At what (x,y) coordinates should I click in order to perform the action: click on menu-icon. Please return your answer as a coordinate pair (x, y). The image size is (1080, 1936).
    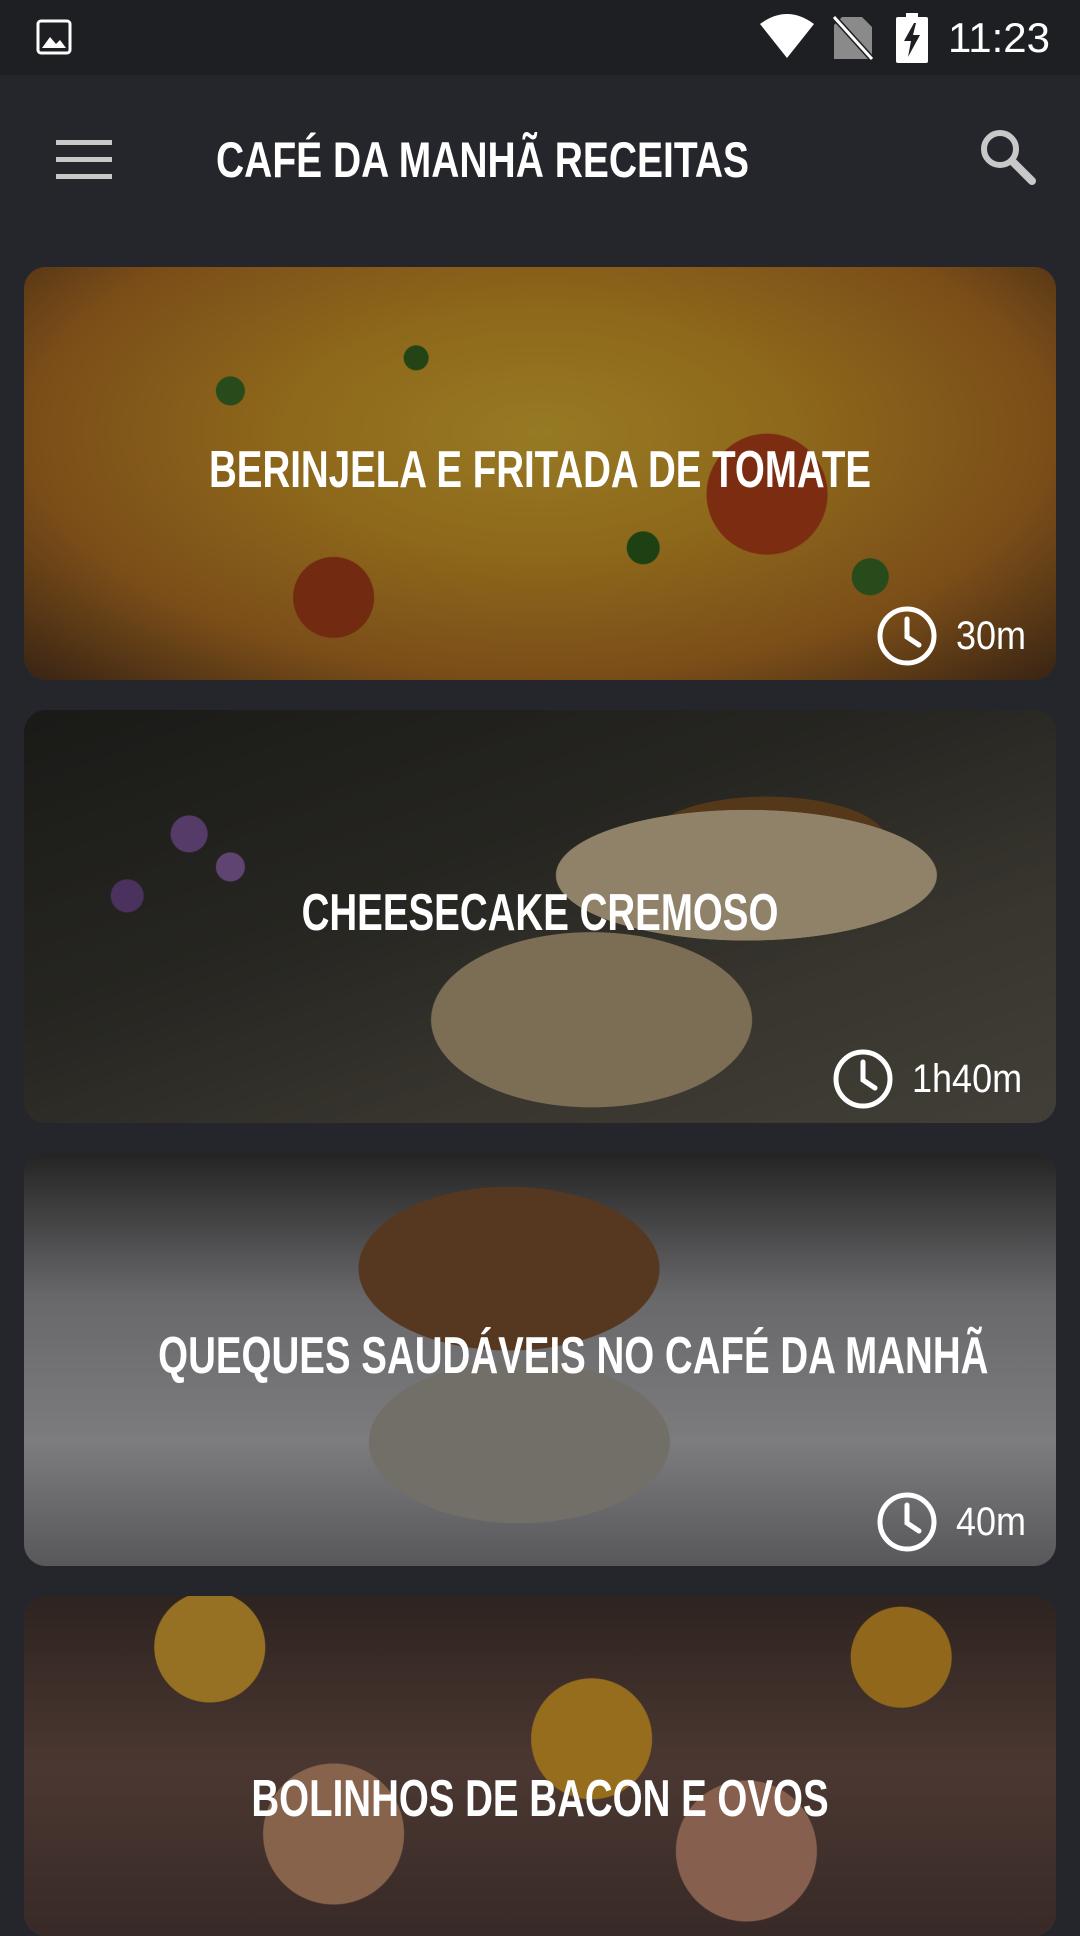
    Looking at the image, I should click on (84, 160).